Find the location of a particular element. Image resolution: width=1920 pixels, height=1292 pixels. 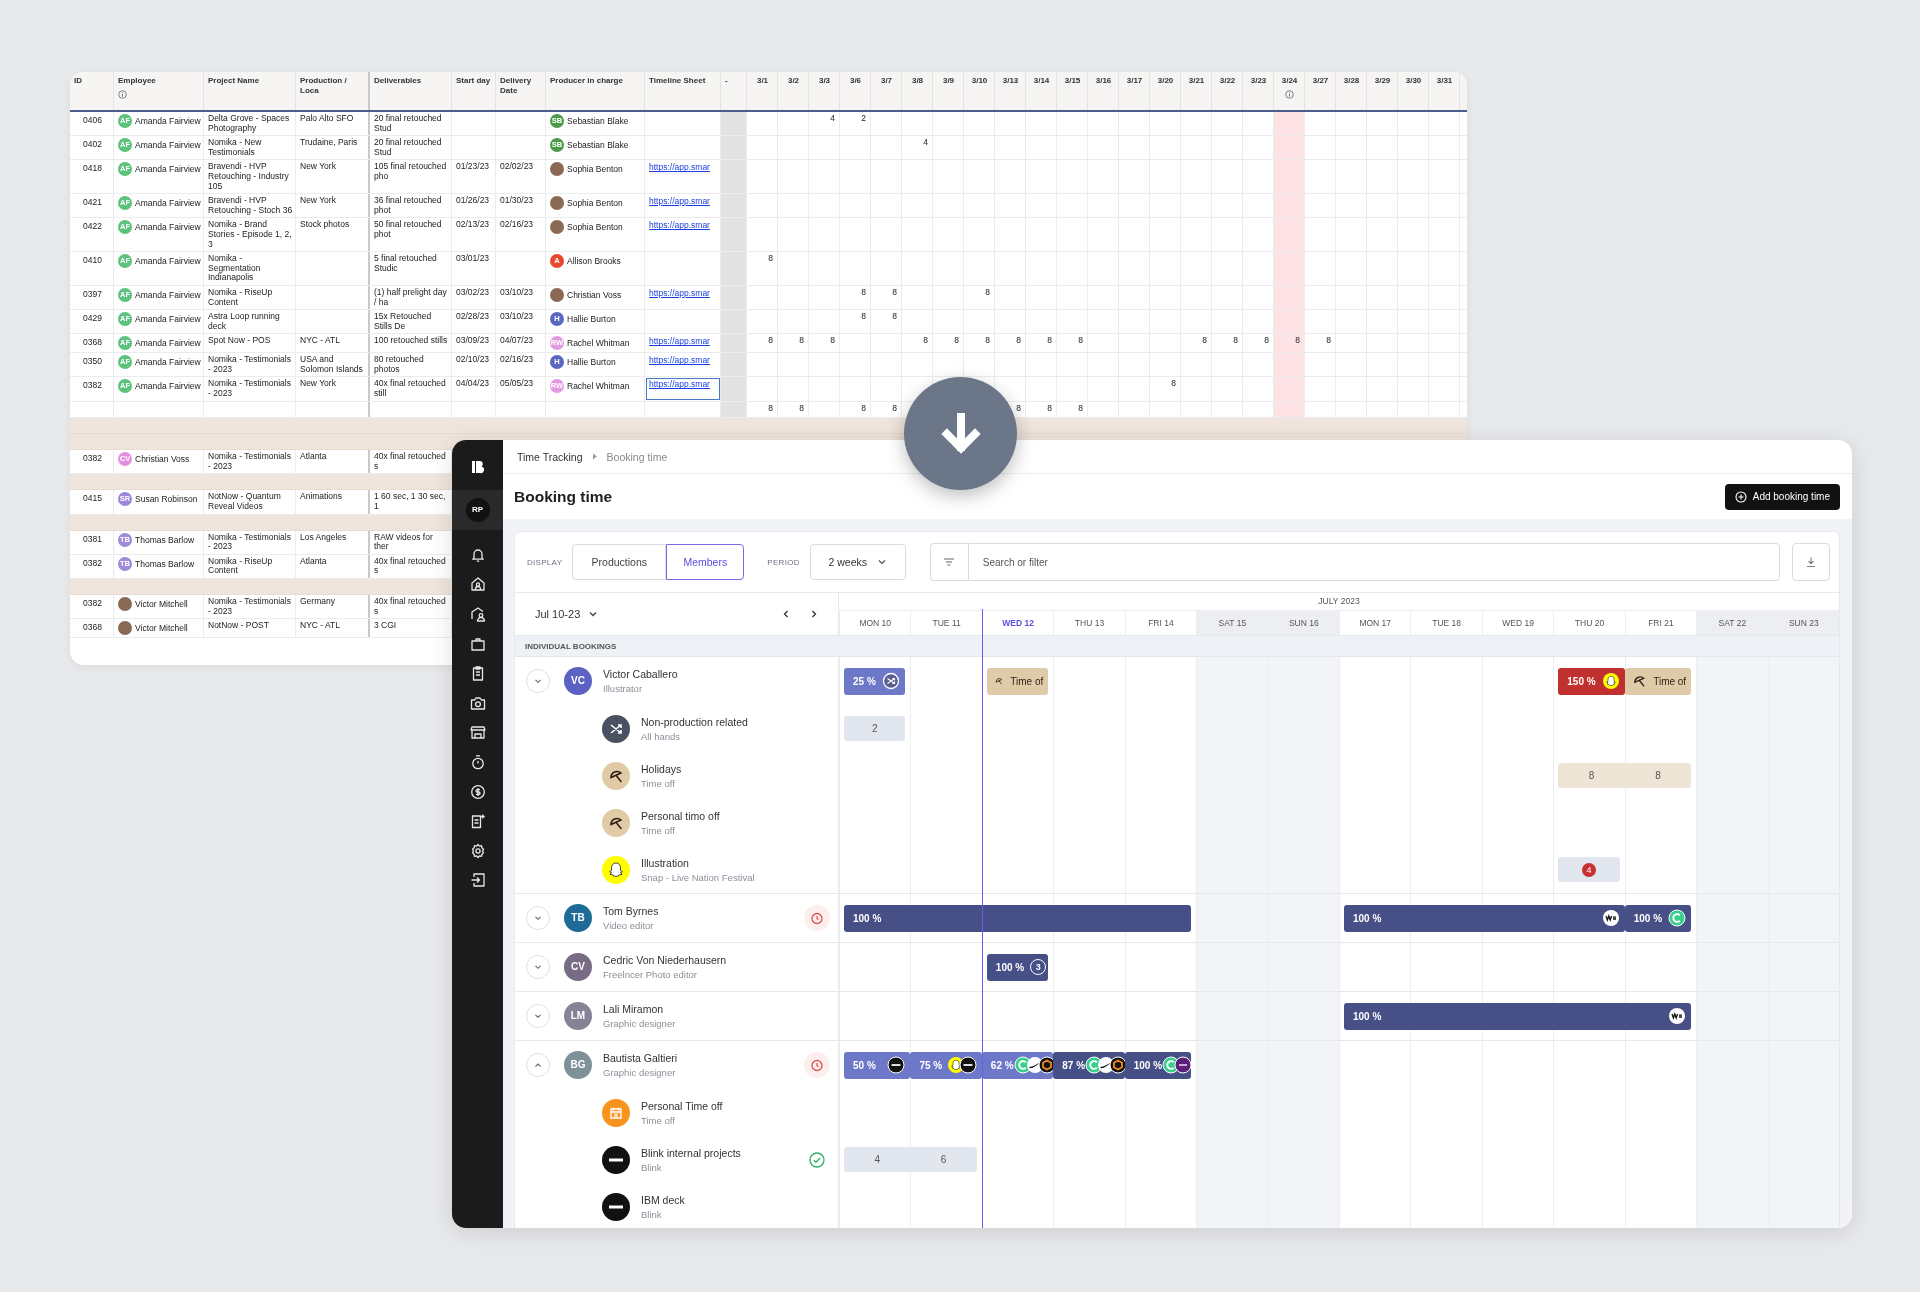

period-dropdown: 2 weeks is located at coordinates (857, 562).